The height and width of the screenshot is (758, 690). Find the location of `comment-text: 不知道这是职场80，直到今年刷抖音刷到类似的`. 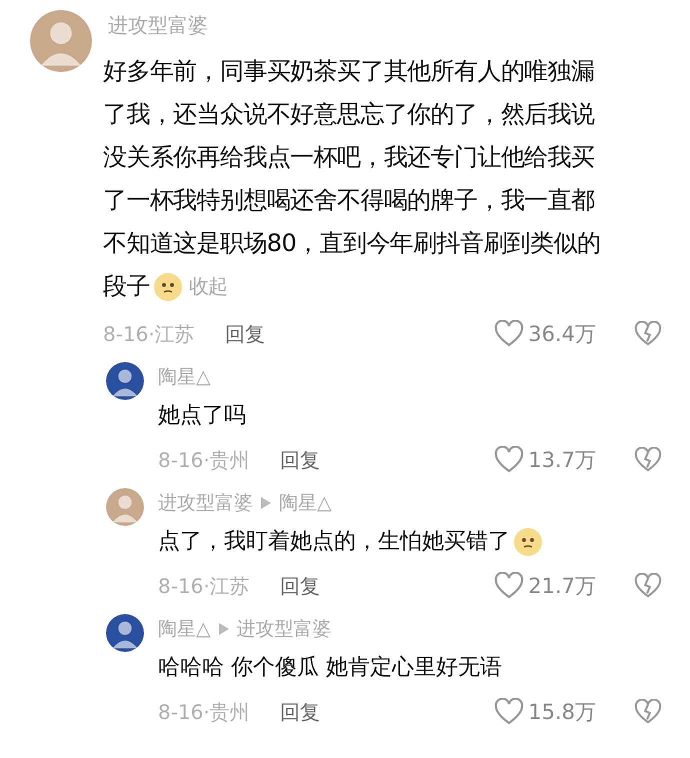

comment-text: 不知道这是职场80，直到今年刷抖音刷到类似的 is located at coordinates (351, 243).